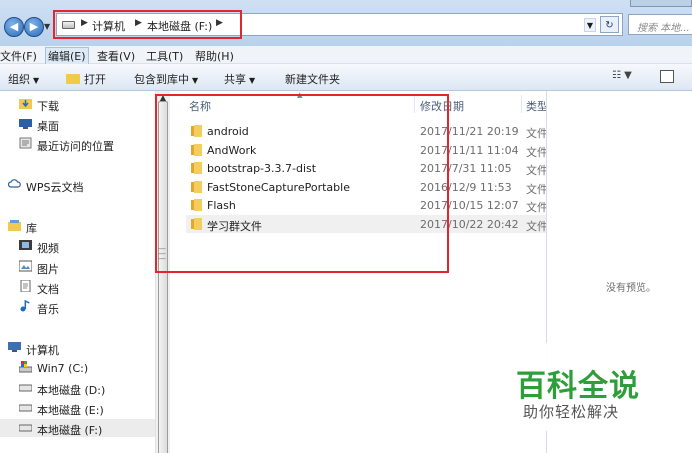 The height and width of the screenshot is (453, 692). I want to click on no-preview-message: 没有预览。, so click(631, 288).